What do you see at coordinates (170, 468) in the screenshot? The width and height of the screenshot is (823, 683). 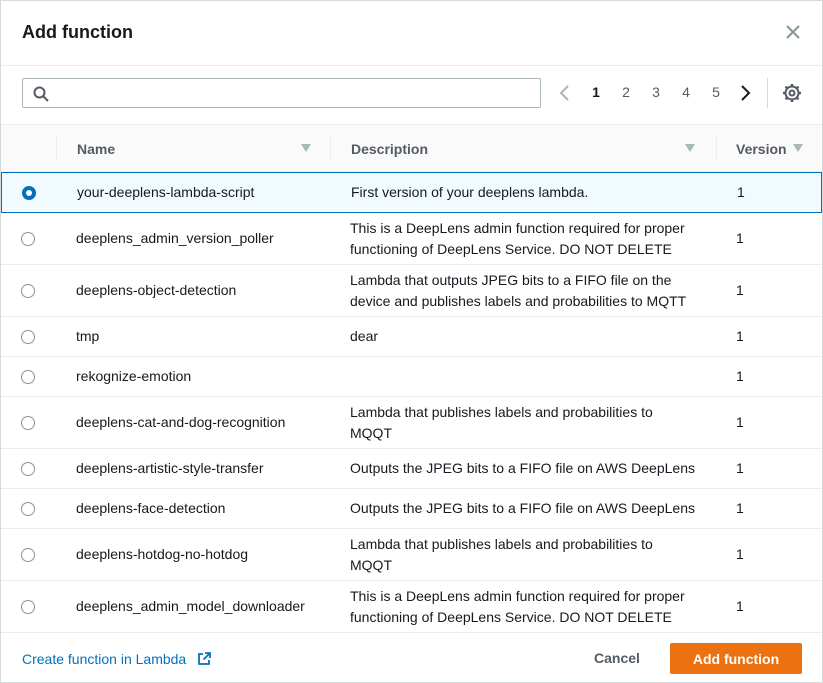 I see `function-name: deeplens-artistic-style-transfer` at bounding box center [170, 468].